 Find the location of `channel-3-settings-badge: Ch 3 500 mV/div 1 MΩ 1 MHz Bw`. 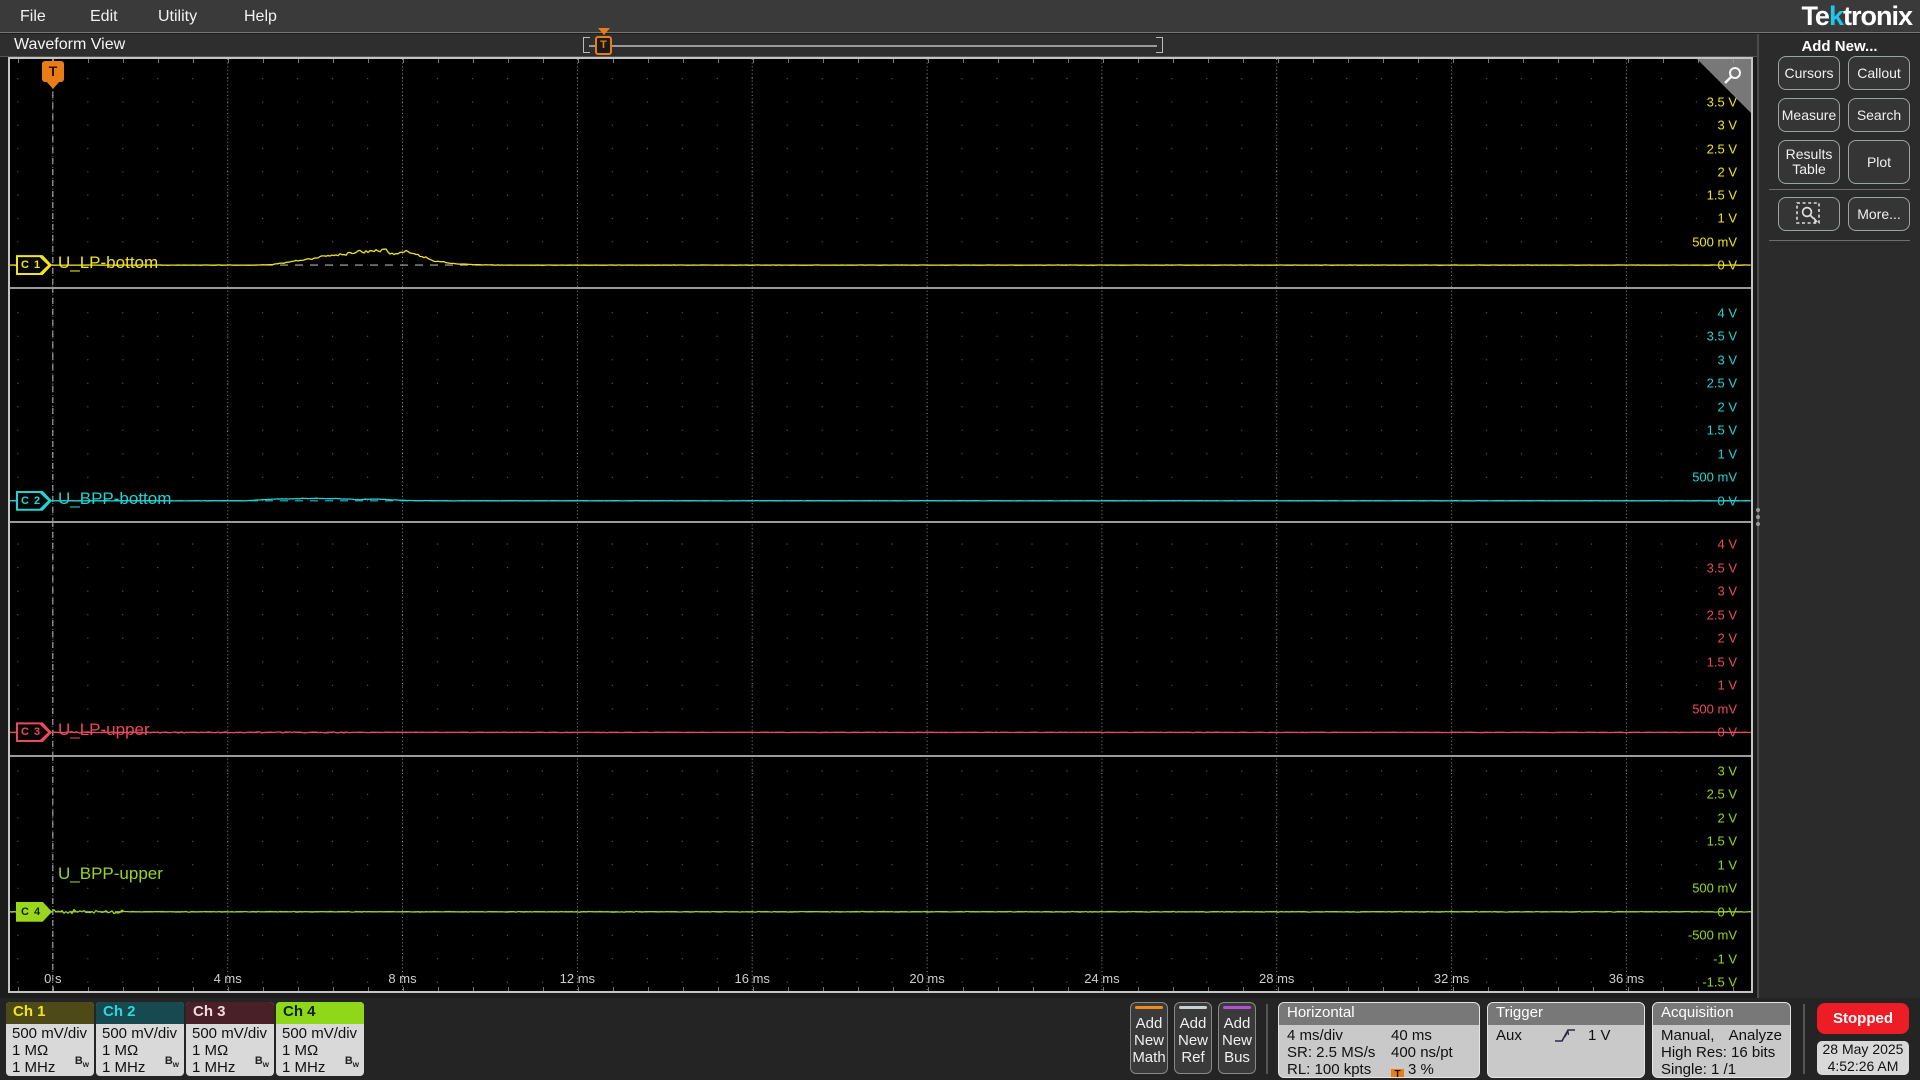

channel-3-settings-badge: Ch 3 500 mV/div 1 MΩ 1 MHz Bw is located at coordinates (230, 1039).